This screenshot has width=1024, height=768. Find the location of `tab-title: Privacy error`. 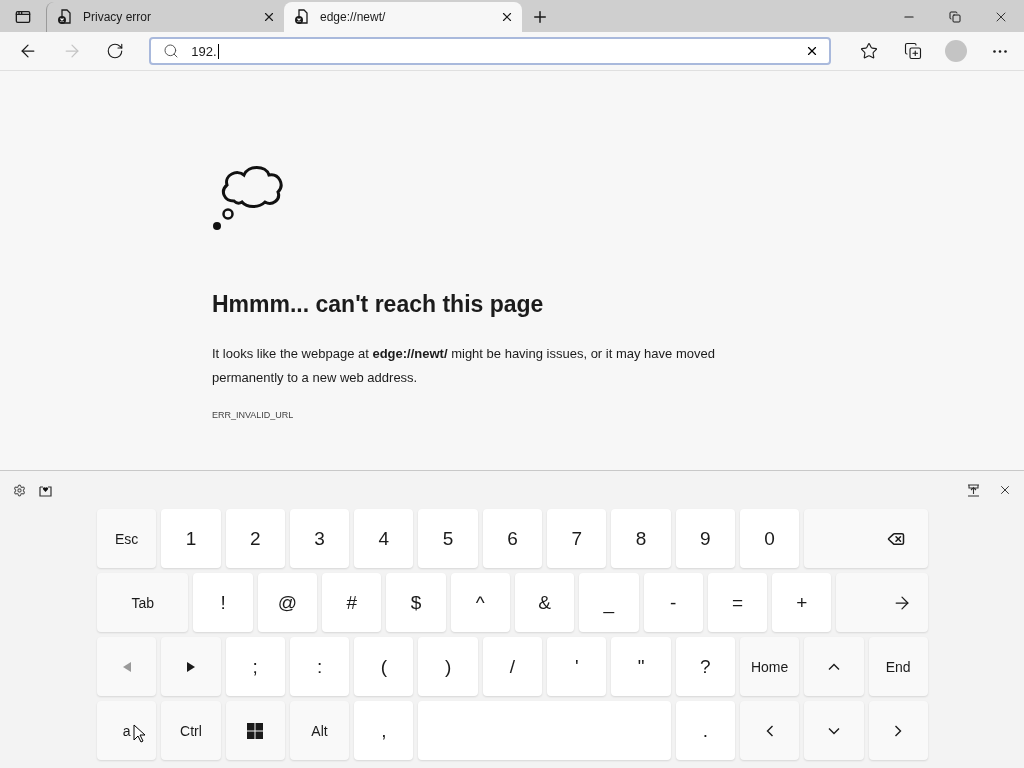

tab-title: Privacy error is located at coordinates (117, 17).